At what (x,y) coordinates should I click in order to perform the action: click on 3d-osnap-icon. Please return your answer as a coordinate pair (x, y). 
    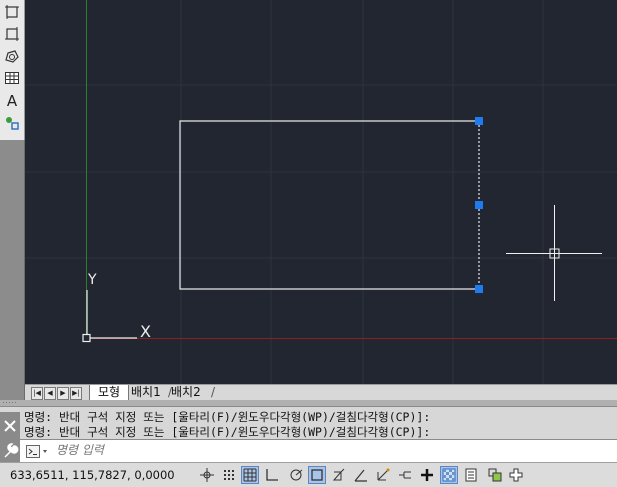
    Looking at the image, I should click on (339, 475).